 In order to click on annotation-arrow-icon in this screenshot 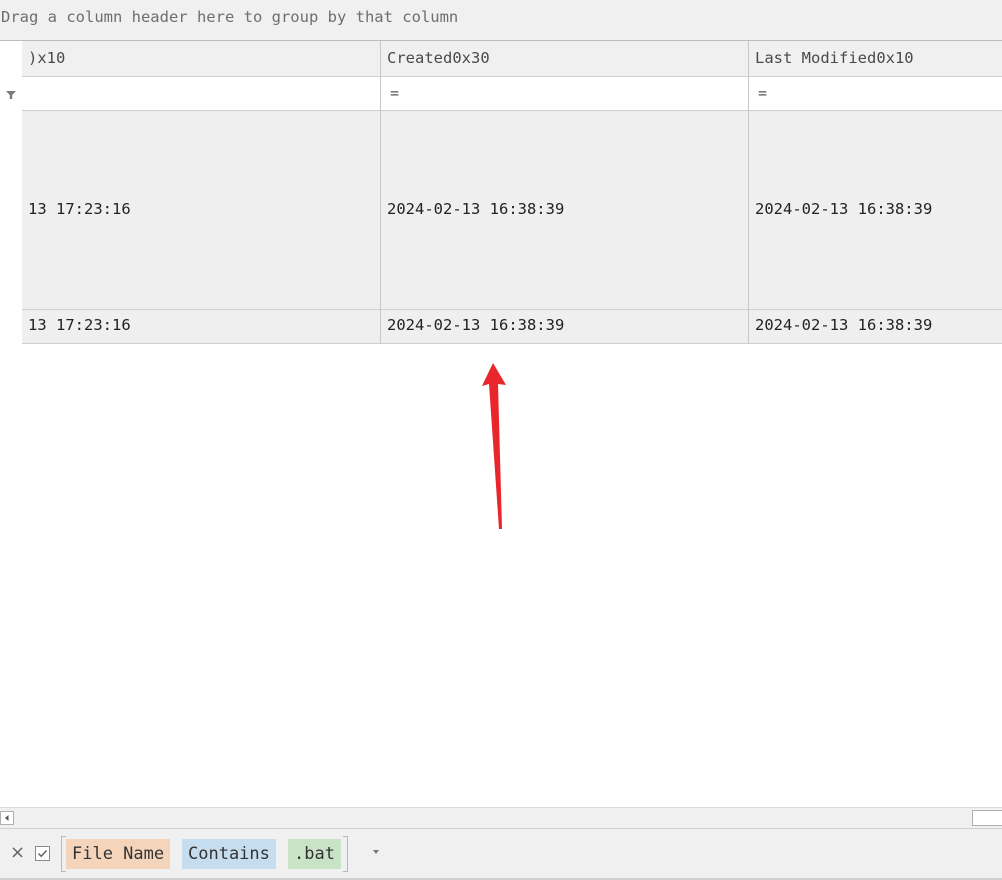, I will do `click(494, 446)`.